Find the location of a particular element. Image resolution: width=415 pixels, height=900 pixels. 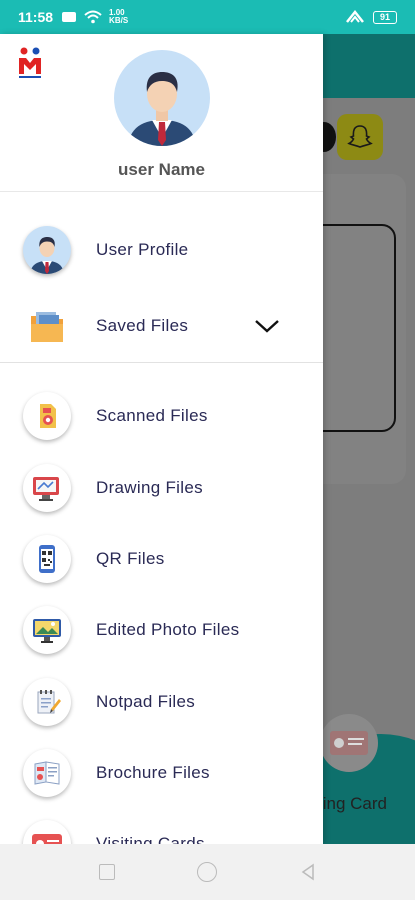

wifi-icon is located at coordinates (93, 17).